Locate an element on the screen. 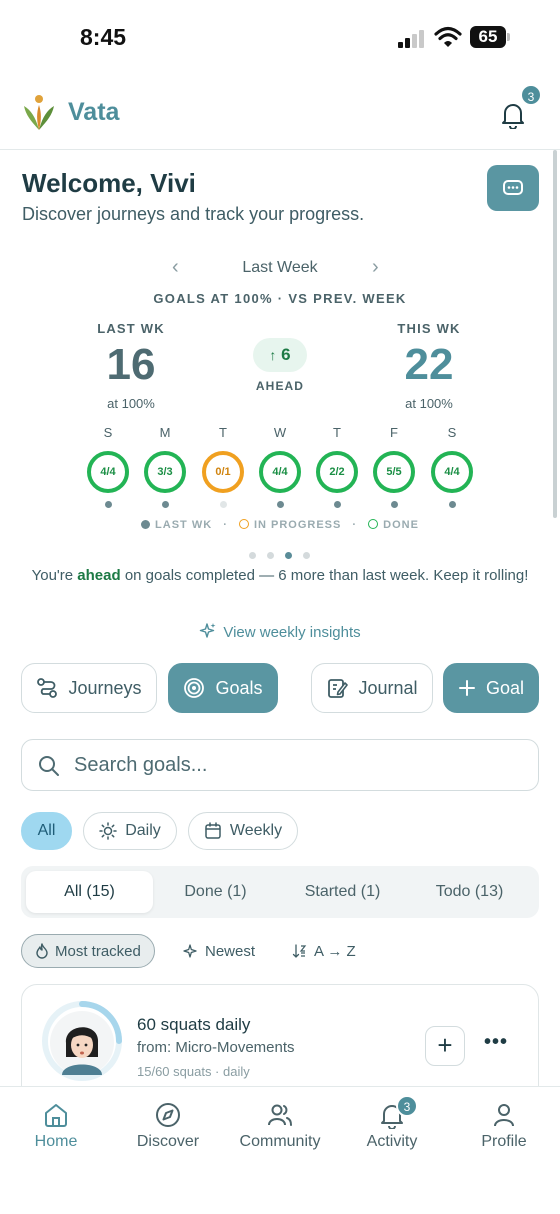 This screenshot has height=1214, width=560. calendar-icon is located at coordinates (213, 830).